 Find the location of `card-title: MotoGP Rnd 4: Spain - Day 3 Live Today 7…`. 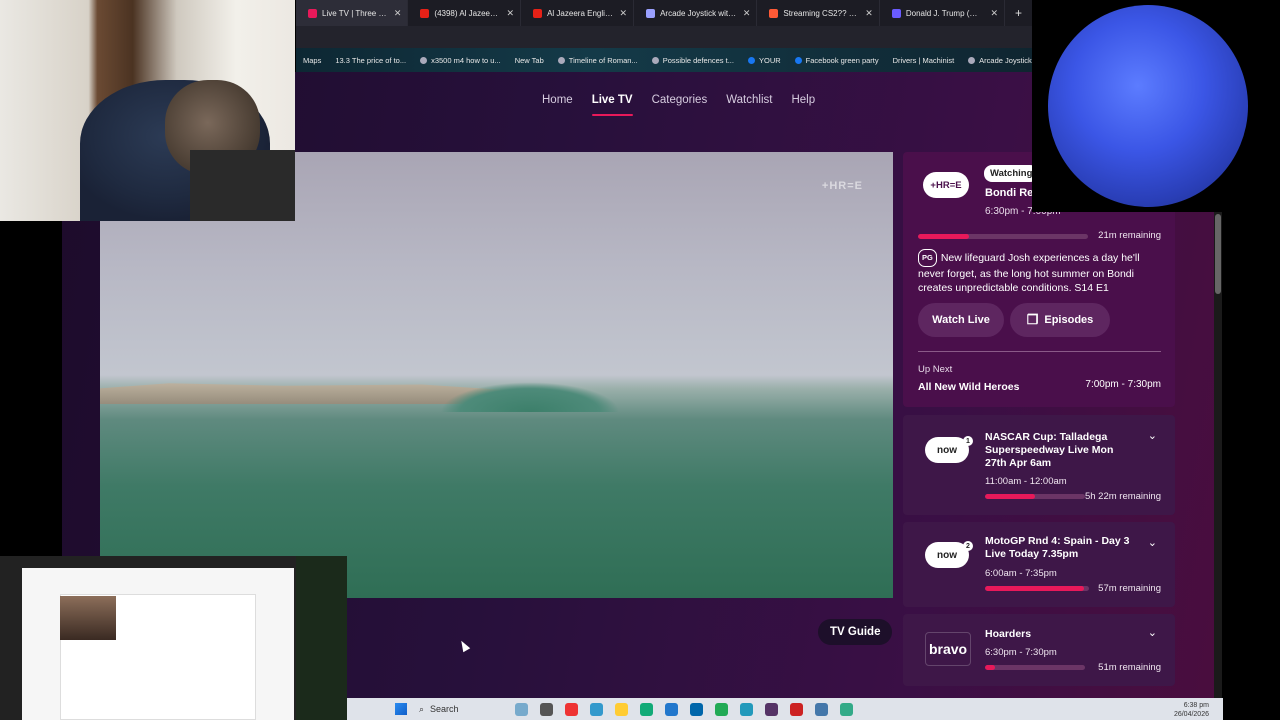

card-title: MotoGP Rnd 4: Spain - Day 3 Live Today 7… is located at coordinates (1057, 547).